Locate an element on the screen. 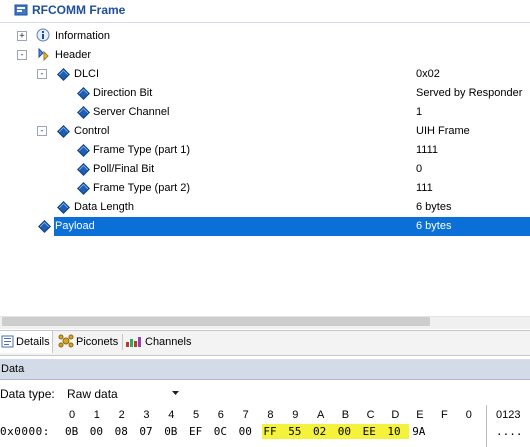 This screenshot has width=530, height=447. tree-value-data-length: 6 bytes is located at coordinates (434, 207).